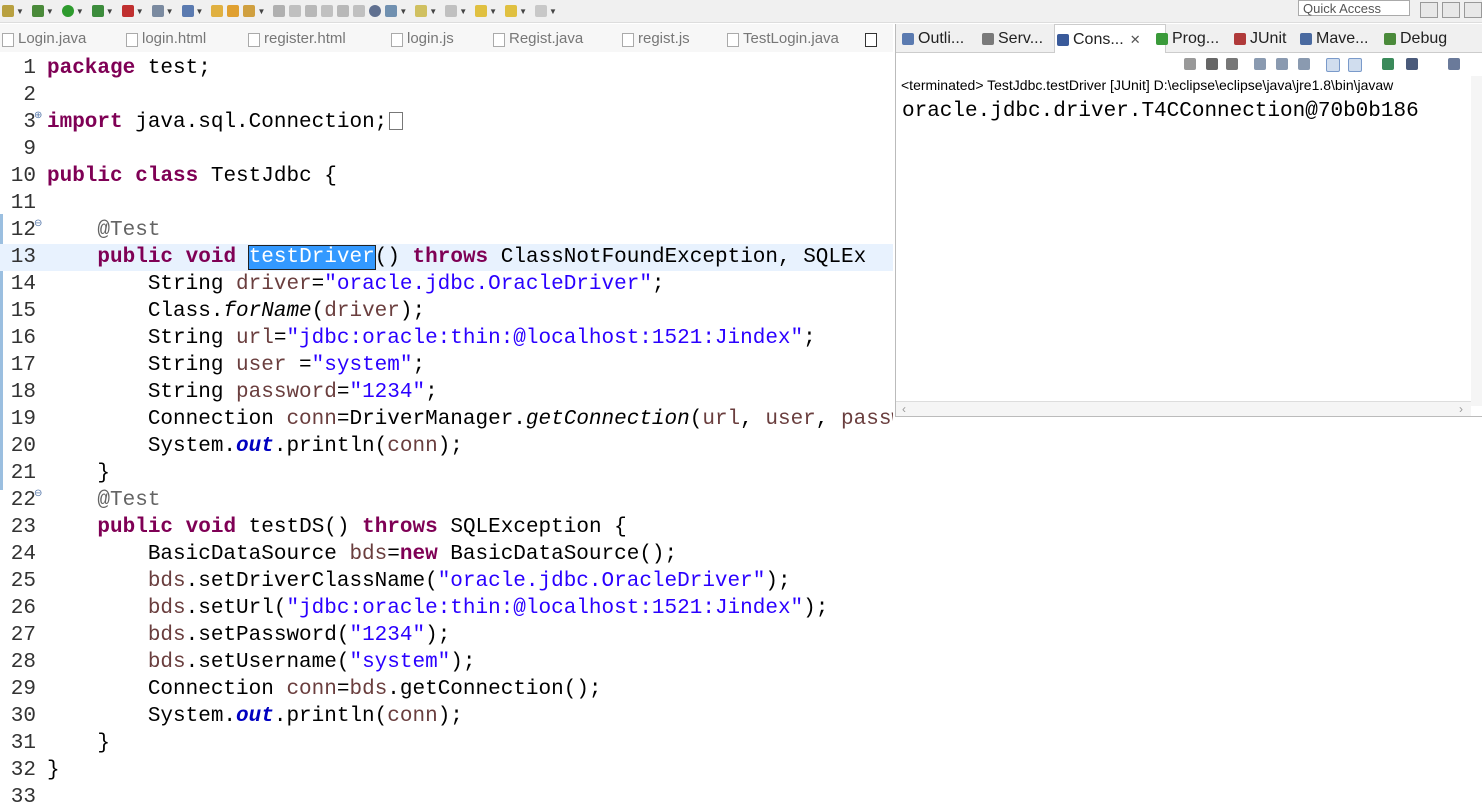  Describe the element at coordinates (553, 11) in the screenshot. I see `forward-history-dropdown-icon: ▼` at that location.